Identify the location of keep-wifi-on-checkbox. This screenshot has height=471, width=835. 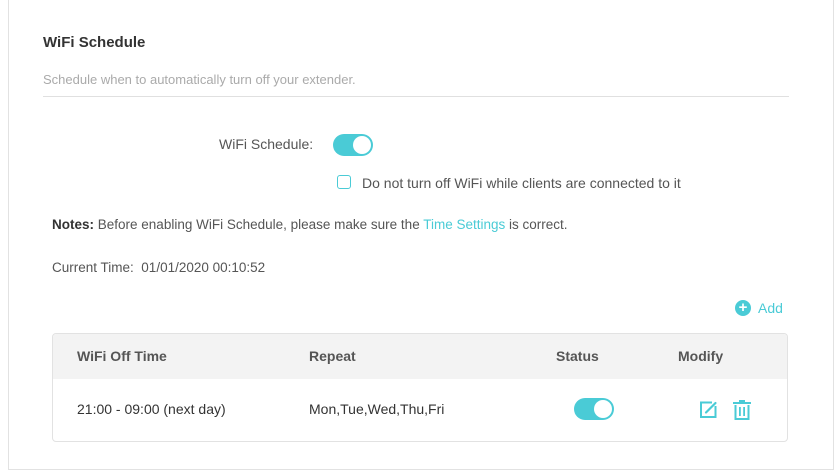
(344, 182).